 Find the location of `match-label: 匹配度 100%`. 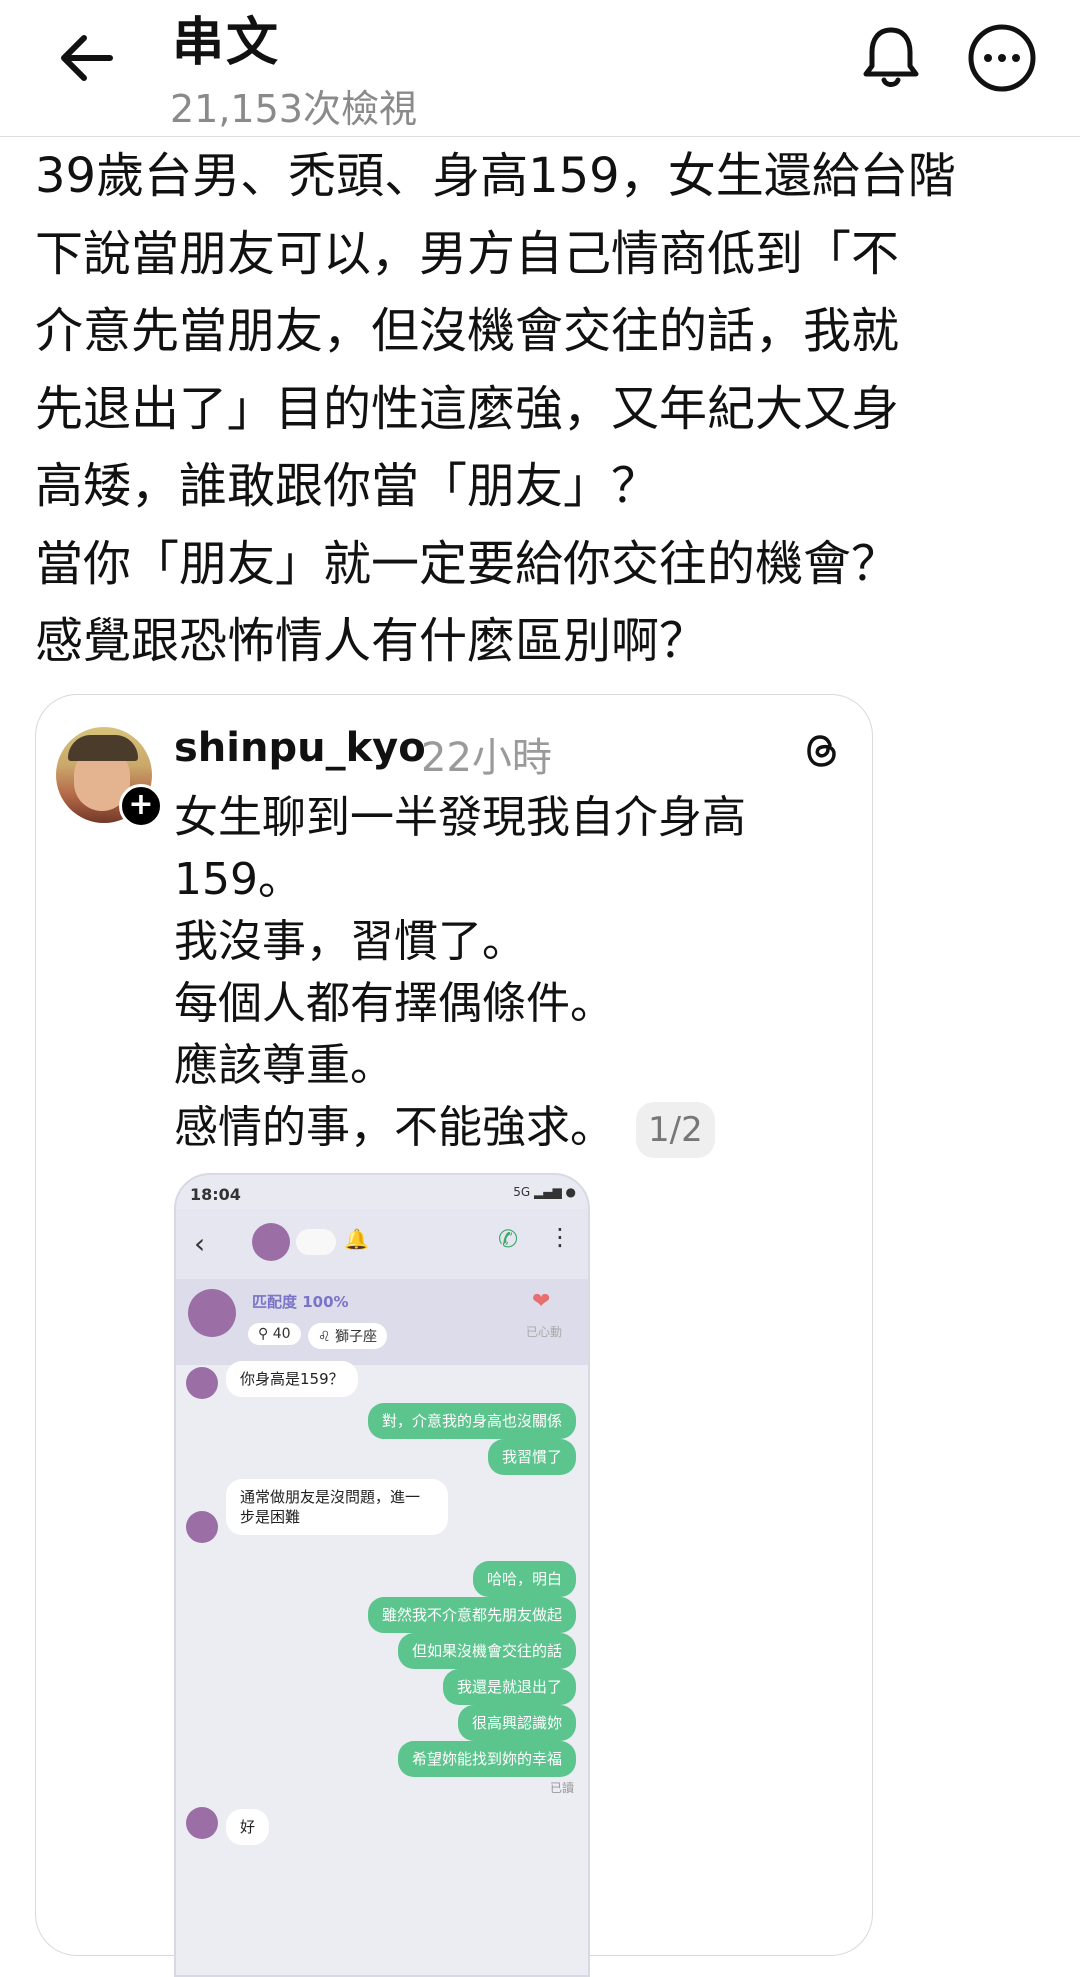

match-label: 匹配度 100% is located at coordinates (300, 1302).